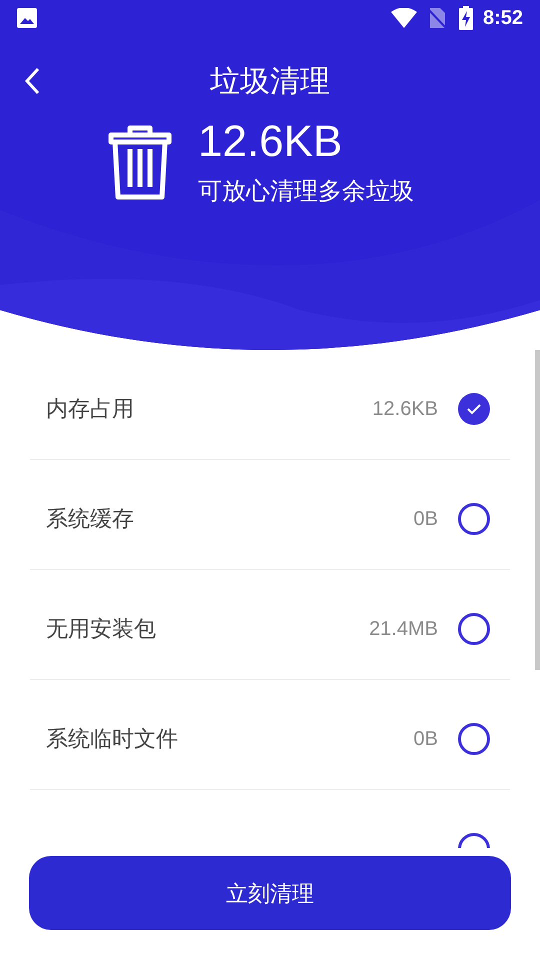 The width and height of the screenshot is (540, 960). What do you see at coordinates (270, 82) in the screenshot?
I see `page-title: 垃圾清理` at bounding box center [270, 82].